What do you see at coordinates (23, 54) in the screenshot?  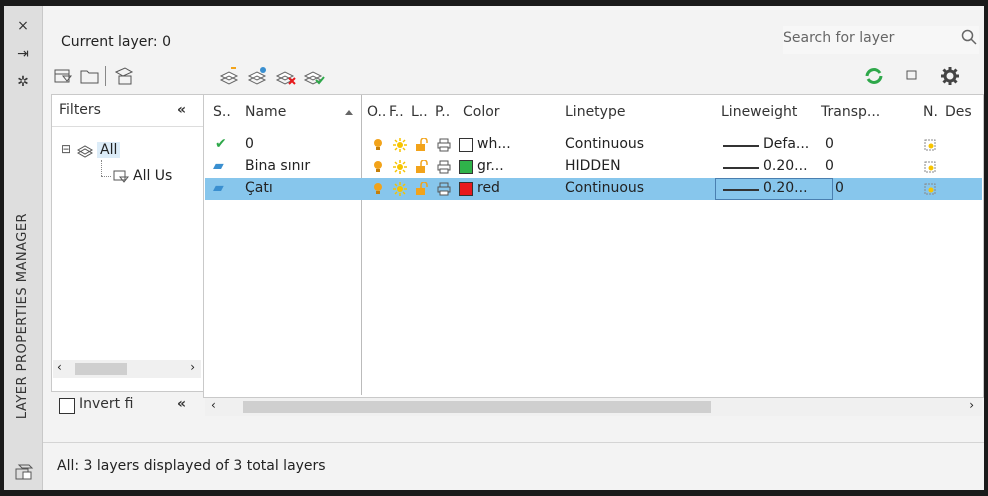 I see `autohide-icon: ⇥` at bounding box center [23, 54].